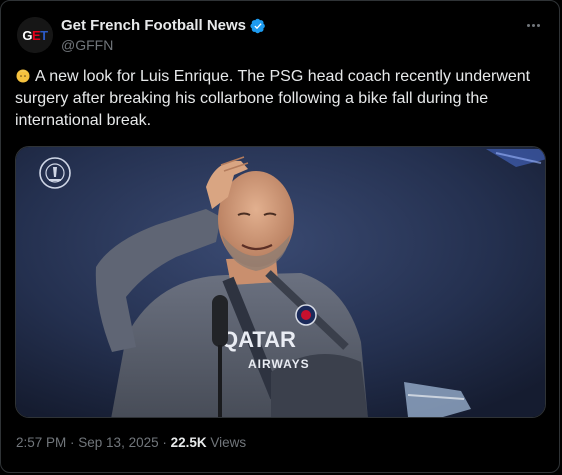  Describe the element at coordinates (188, 442) in the screenshot. I see `views-count: 22.5K` at that location.